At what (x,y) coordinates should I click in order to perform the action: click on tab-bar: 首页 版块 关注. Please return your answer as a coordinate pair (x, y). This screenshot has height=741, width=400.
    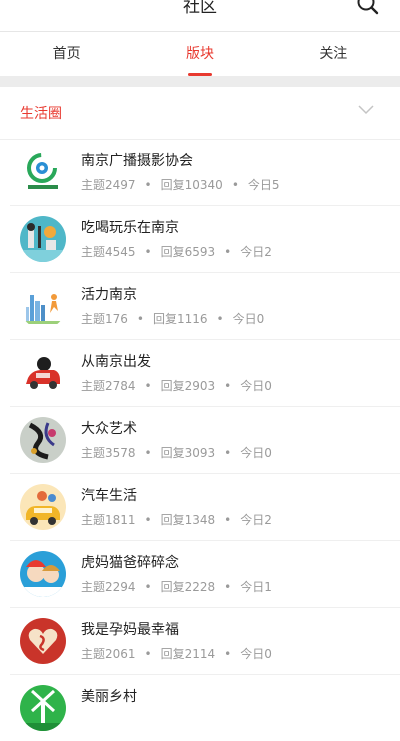
    Looking at the image, I should click on (200, 54).